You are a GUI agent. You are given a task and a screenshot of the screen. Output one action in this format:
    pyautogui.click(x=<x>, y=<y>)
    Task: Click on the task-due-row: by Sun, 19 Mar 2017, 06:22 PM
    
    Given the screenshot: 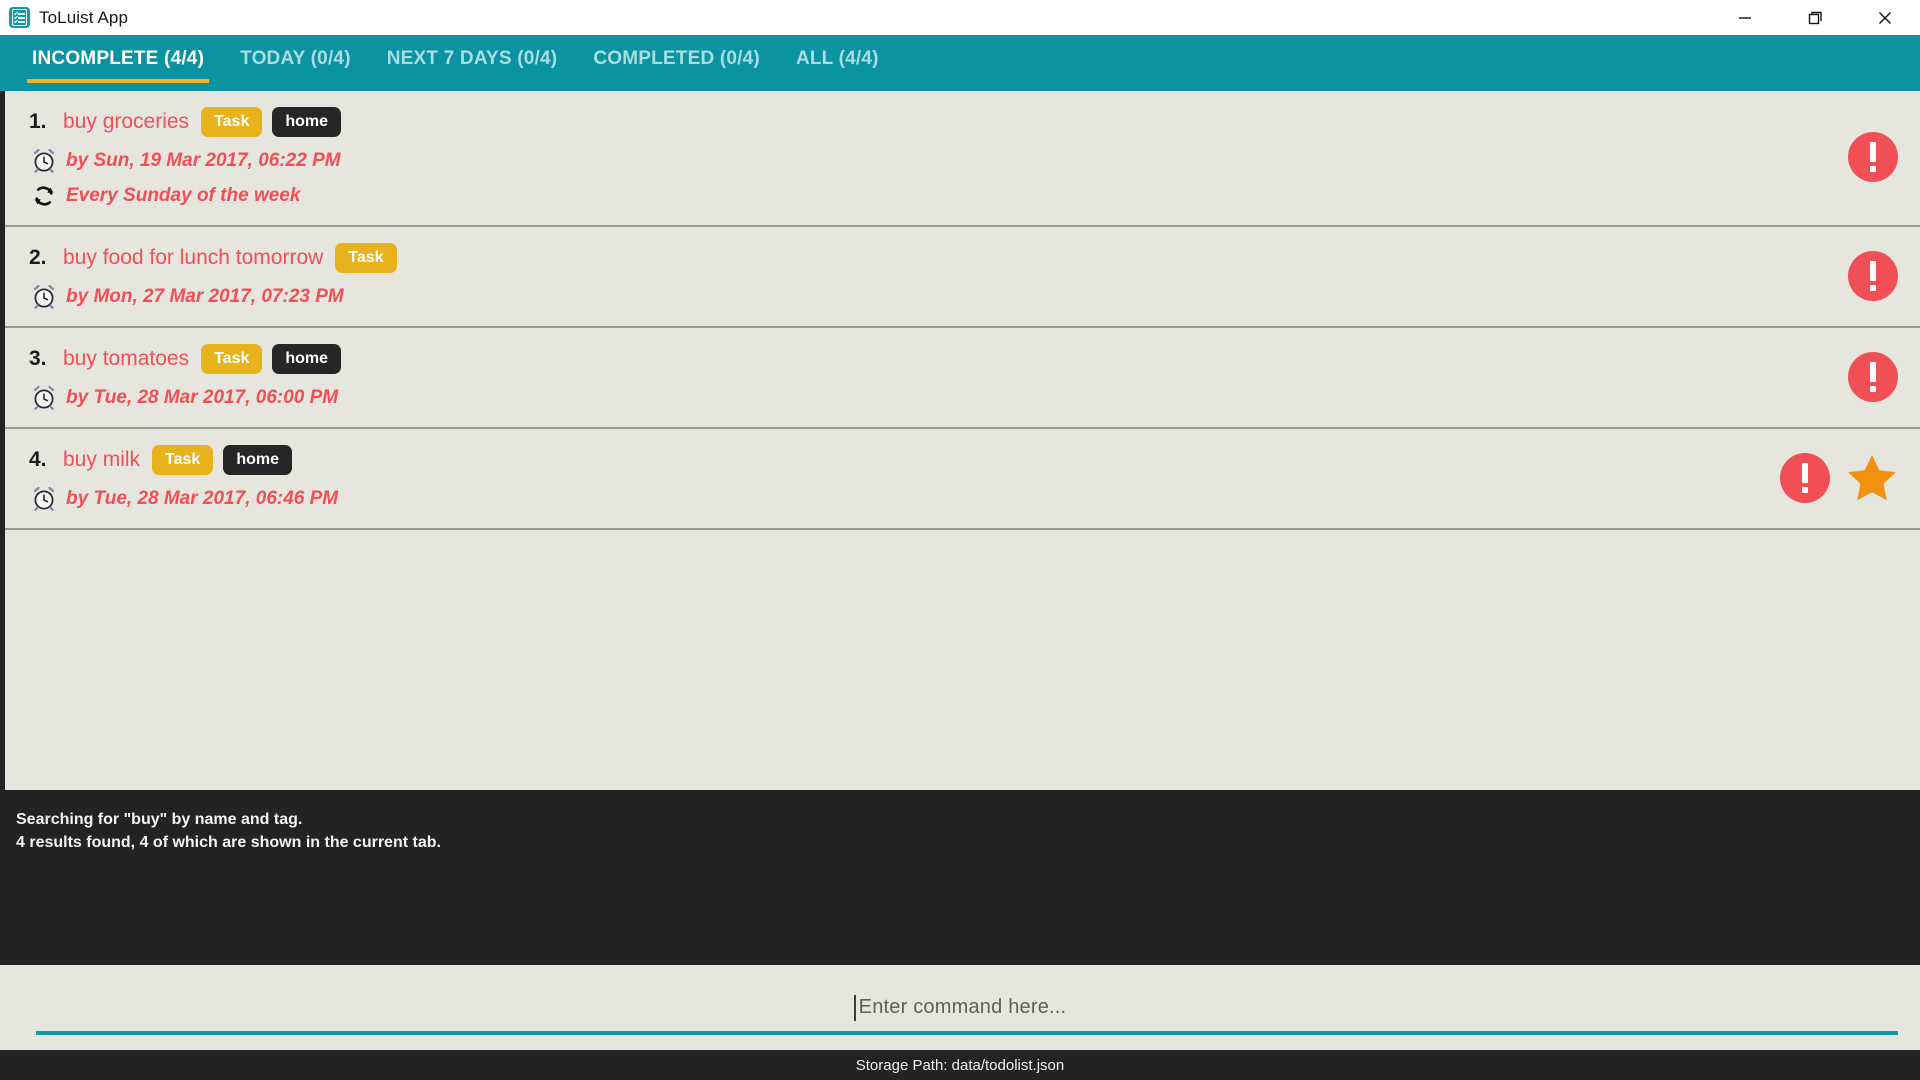 What is the action you would take?
    pyautogui.click(x=938, y=161)
    